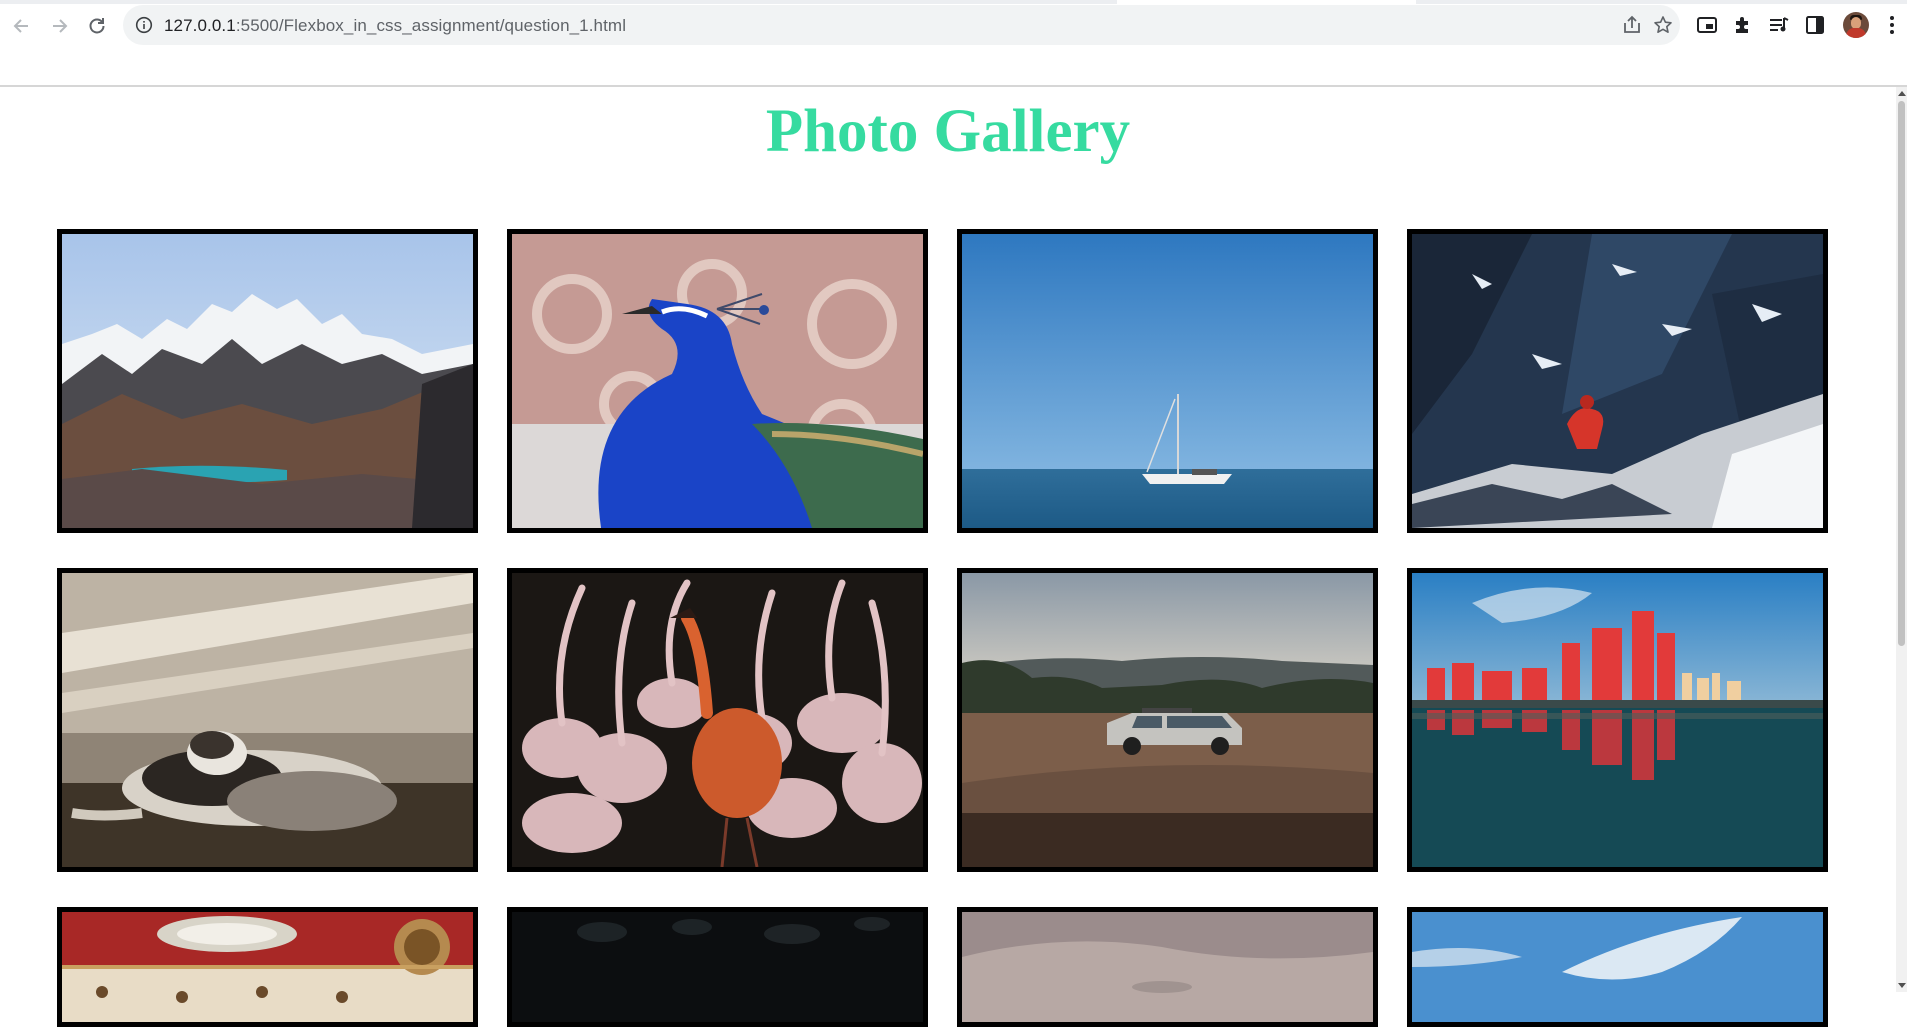  I want to click on puzzle-icon, so click(1742, 25).